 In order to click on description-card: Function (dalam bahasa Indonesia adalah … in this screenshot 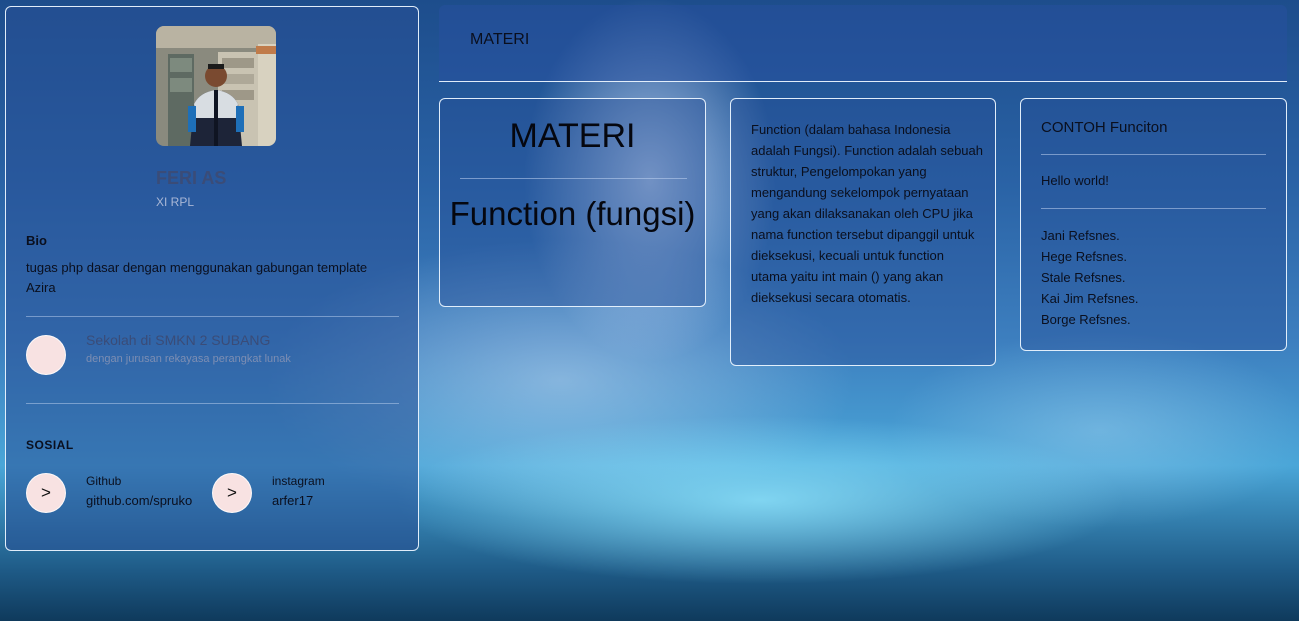, I will do `click(863, 232)`.